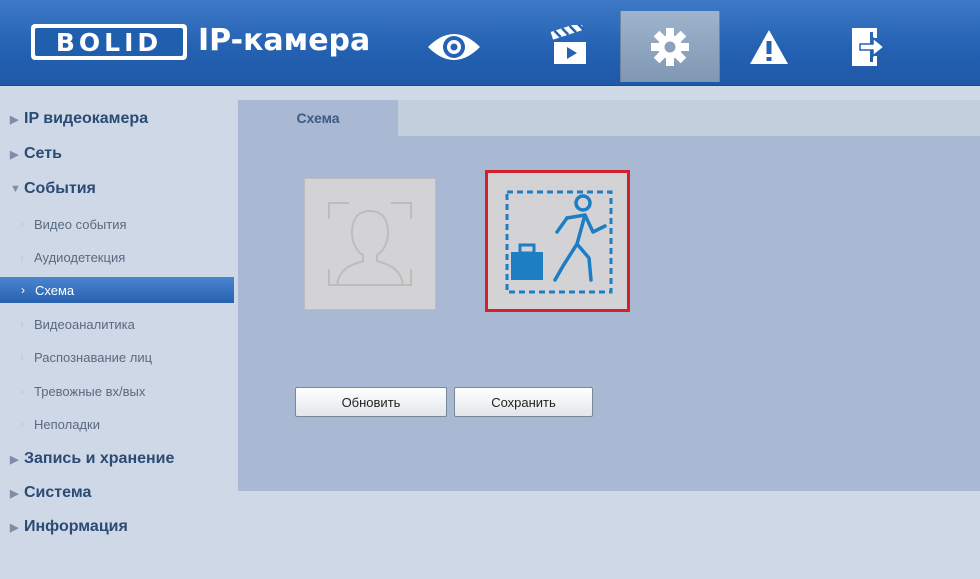 This screenshot has height=579, width=980. Describe the element at coordinates (67, 424) in the screenshot. I see `sidebar-item-label: Неполадки` at that location.